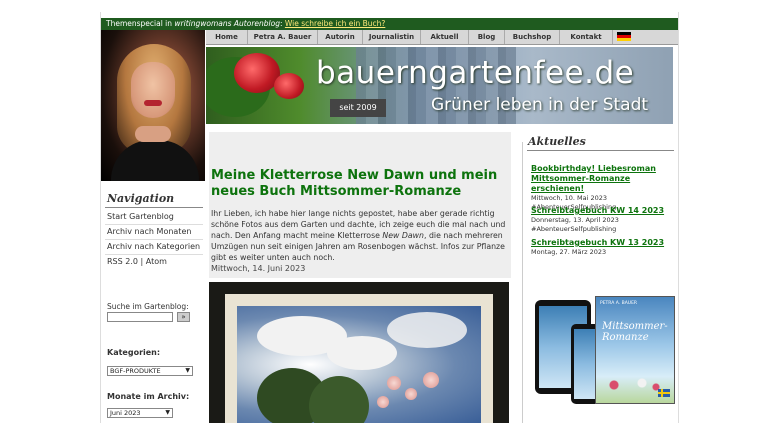  I want to click on site-title: bauerngartenfee.de, so click(475, 73).